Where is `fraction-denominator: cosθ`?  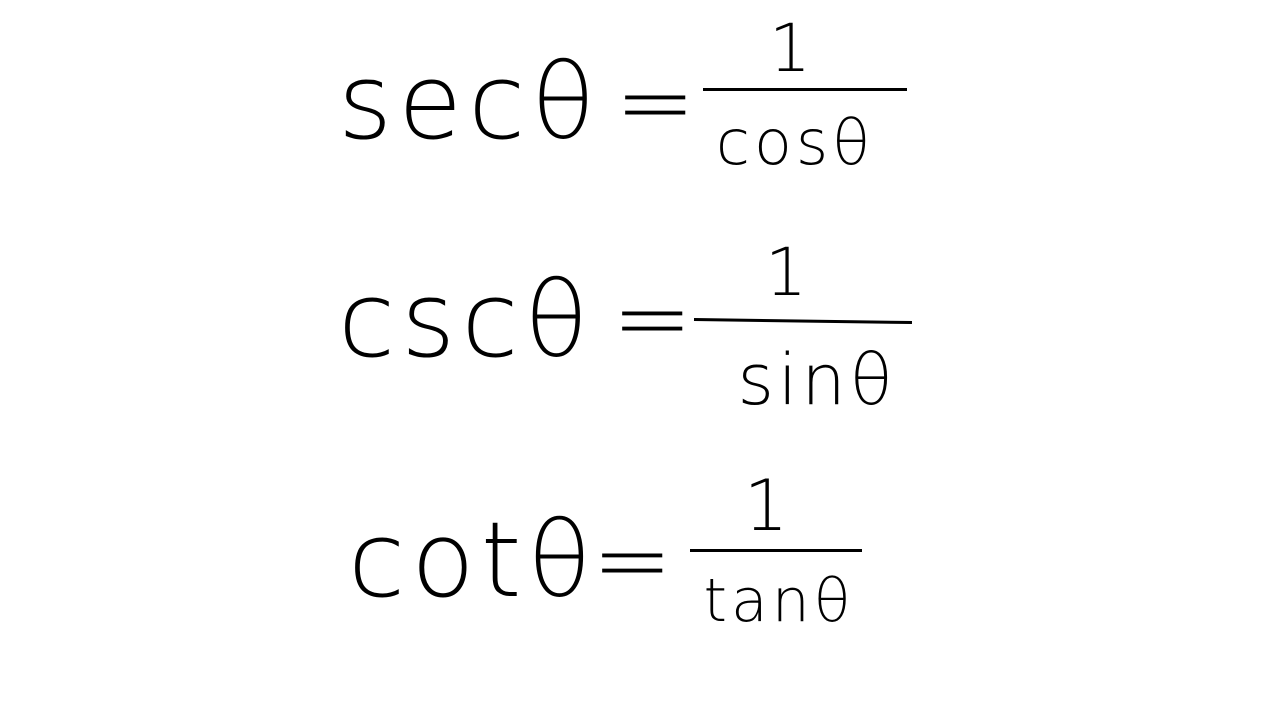
fraction-denominator: cosθ is located at coordinates (795, 142).